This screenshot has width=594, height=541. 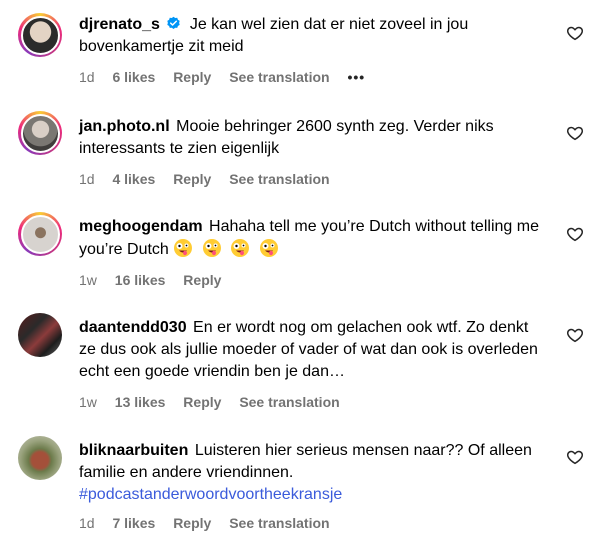 What do you see at coordinates (133, 327) in the screenshot?
I see `comment-username: daantendd030` at bounding box center [133, 327].